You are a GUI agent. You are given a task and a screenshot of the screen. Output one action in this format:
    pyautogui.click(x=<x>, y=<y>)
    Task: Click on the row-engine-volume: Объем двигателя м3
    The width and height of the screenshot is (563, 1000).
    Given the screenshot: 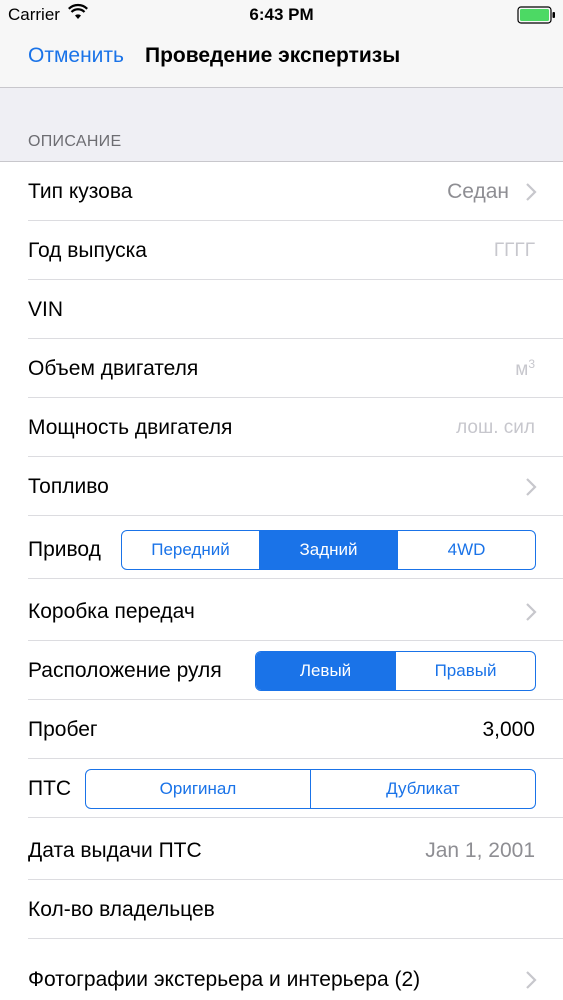 What is the action you would take?
    pyautogui.click(x=281, y=368)
    